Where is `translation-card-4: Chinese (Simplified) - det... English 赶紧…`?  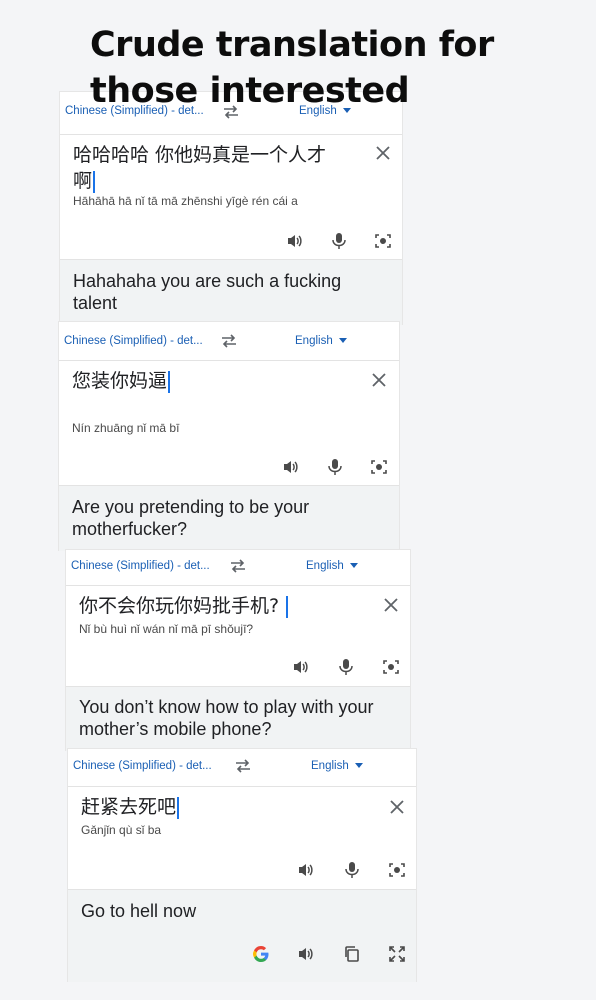 translation-card-4: Chinese (Simplified) - det... English 赶紧… is located at coordinates (242, 865).